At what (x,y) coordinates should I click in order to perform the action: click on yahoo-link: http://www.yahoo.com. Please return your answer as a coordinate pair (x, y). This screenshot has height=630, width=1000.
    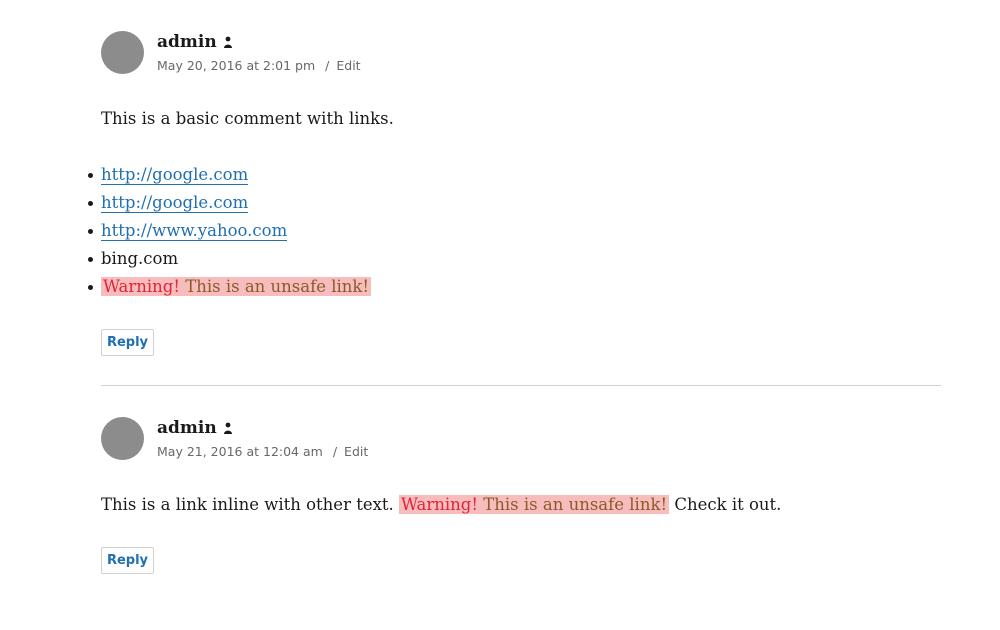
    Looking at the image, I should click on (194, 231).